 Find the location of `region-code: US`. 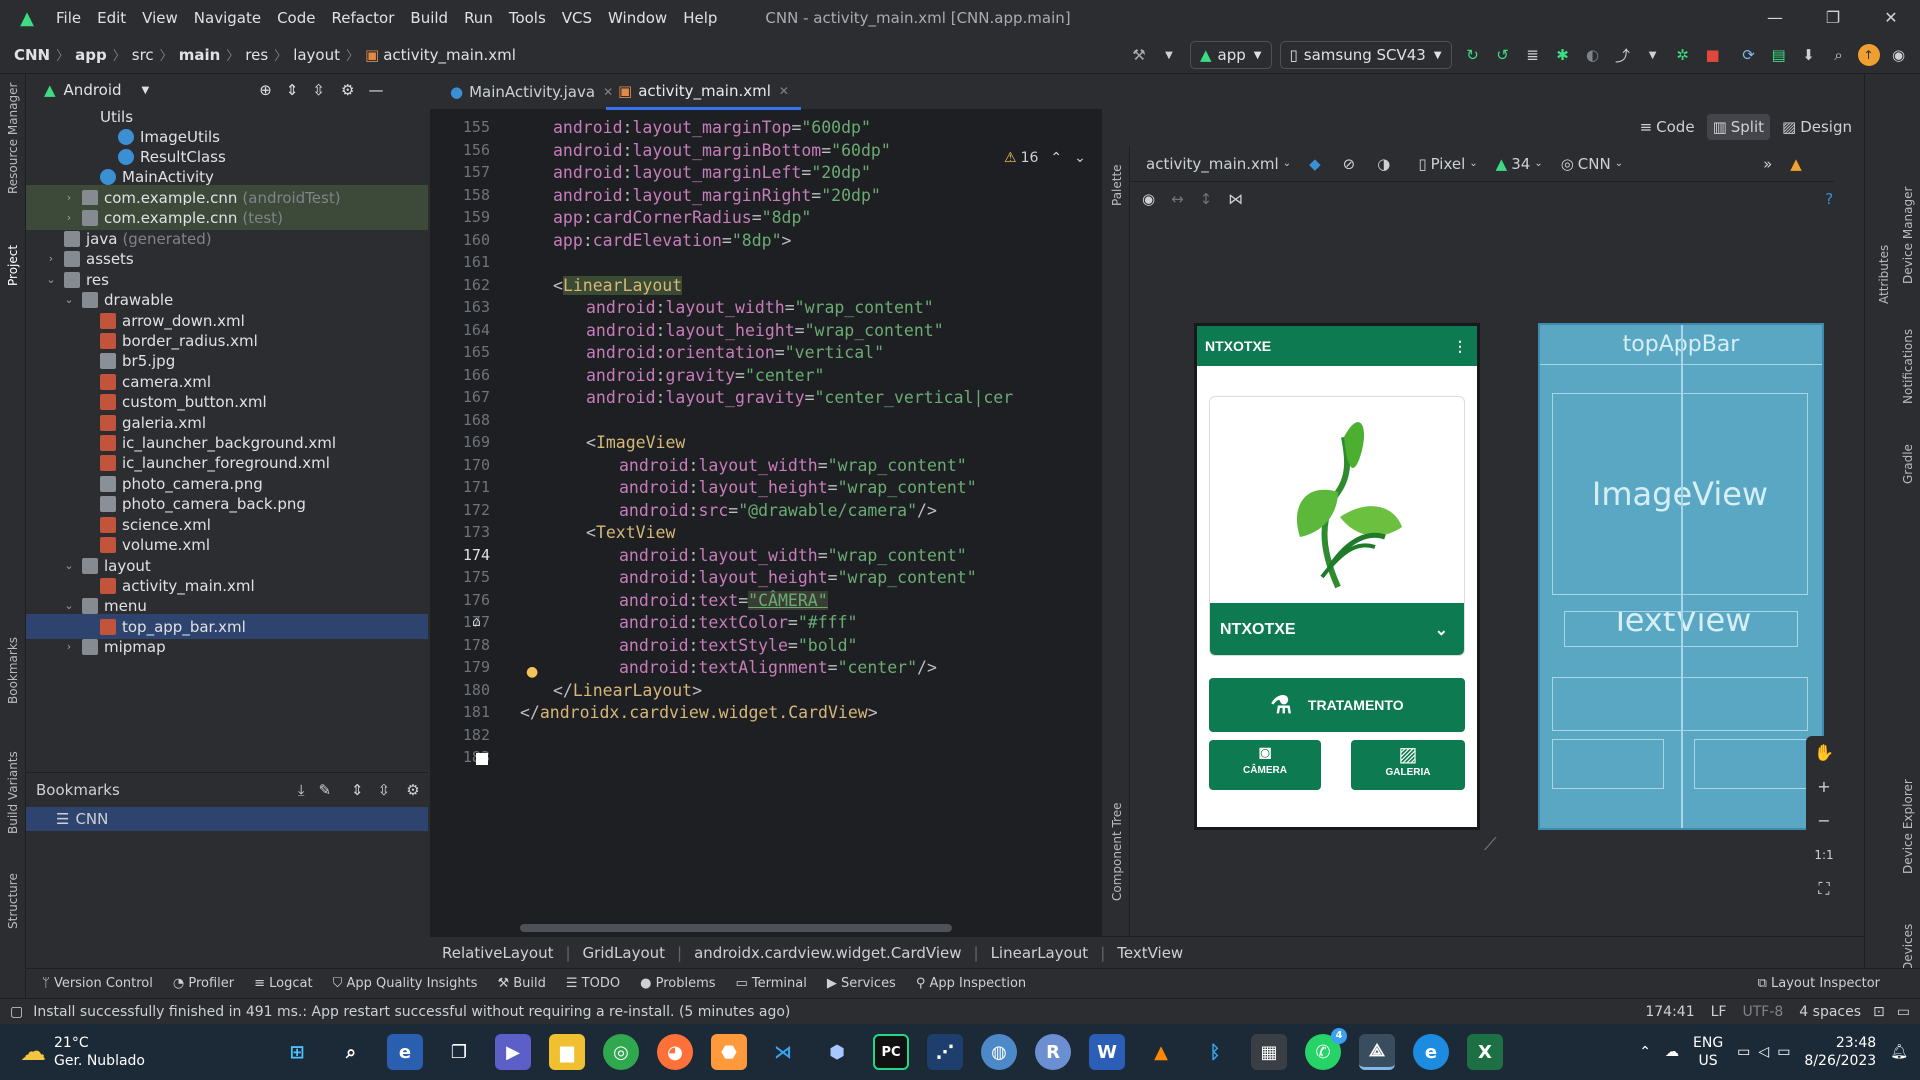

region-code: US is located at coordinates (1708, 1061).